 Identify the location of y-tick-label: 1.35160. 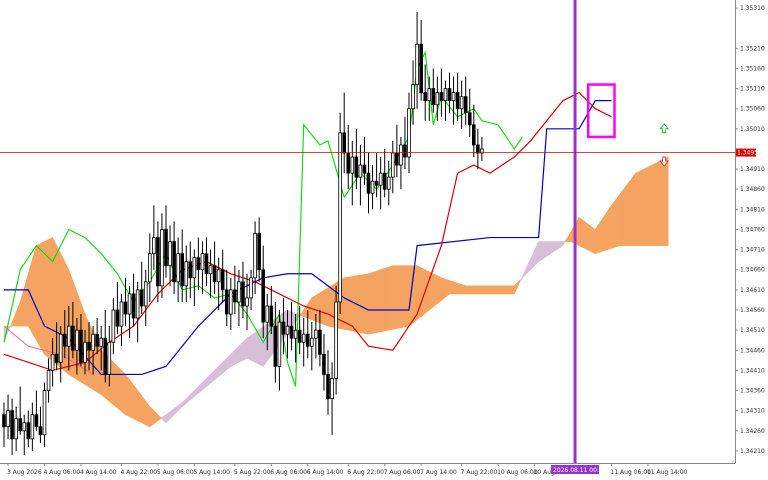
(752, 68).